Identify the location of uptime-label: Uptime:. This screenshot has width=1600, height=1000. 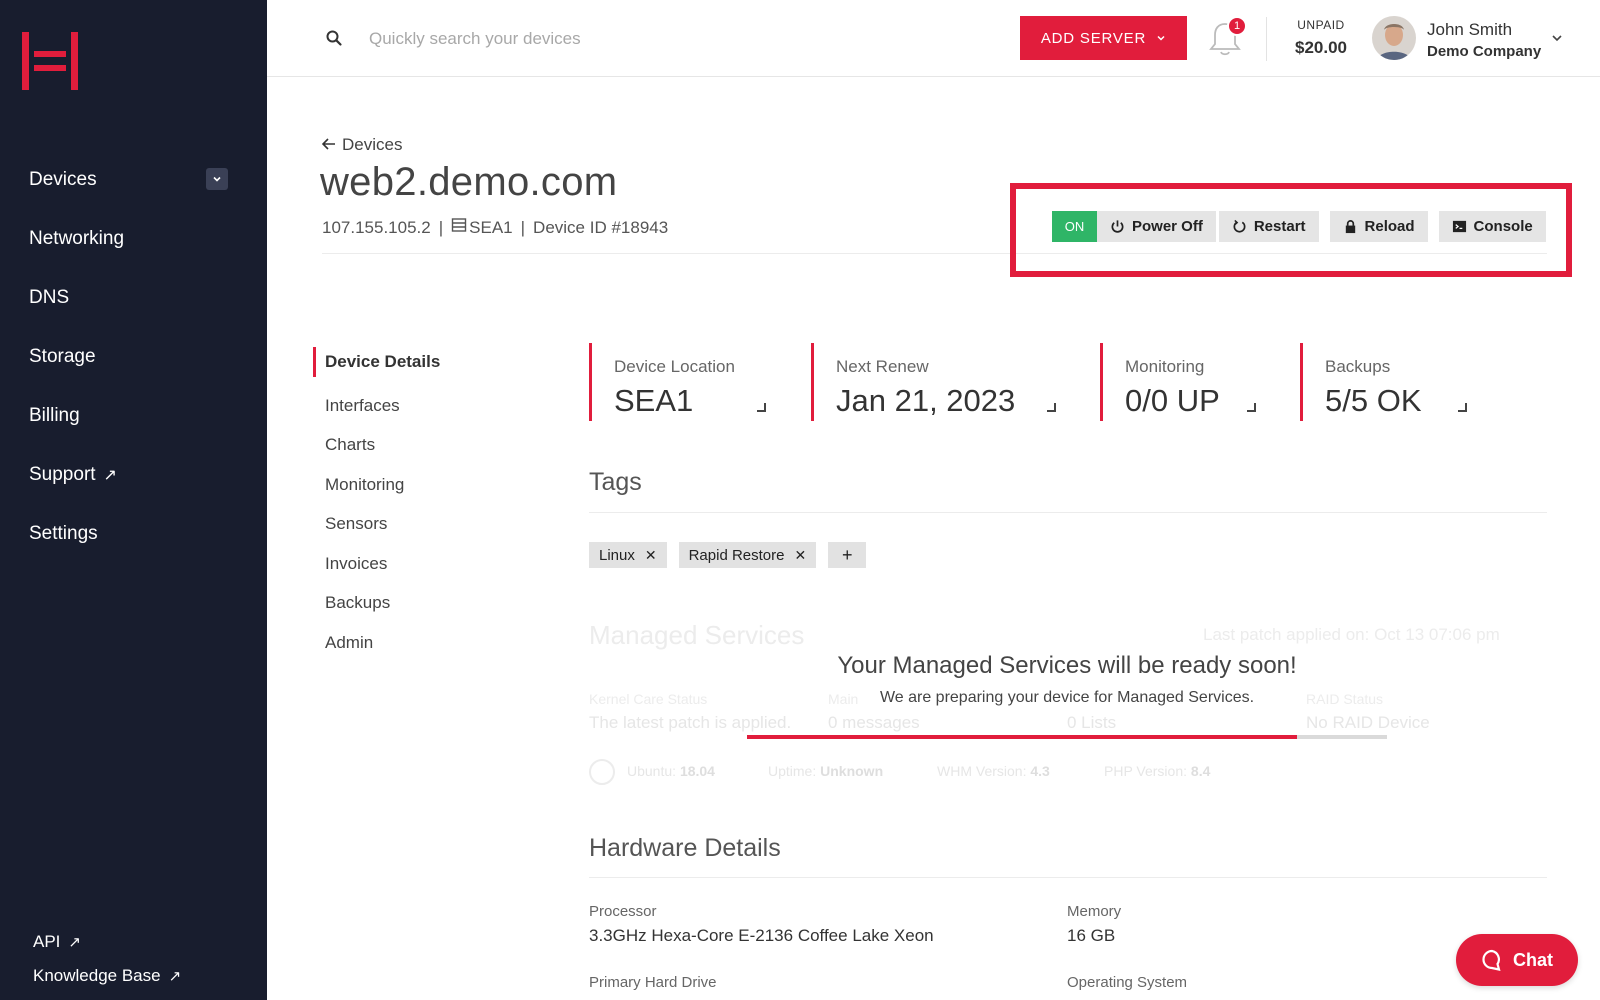
(792, 771).